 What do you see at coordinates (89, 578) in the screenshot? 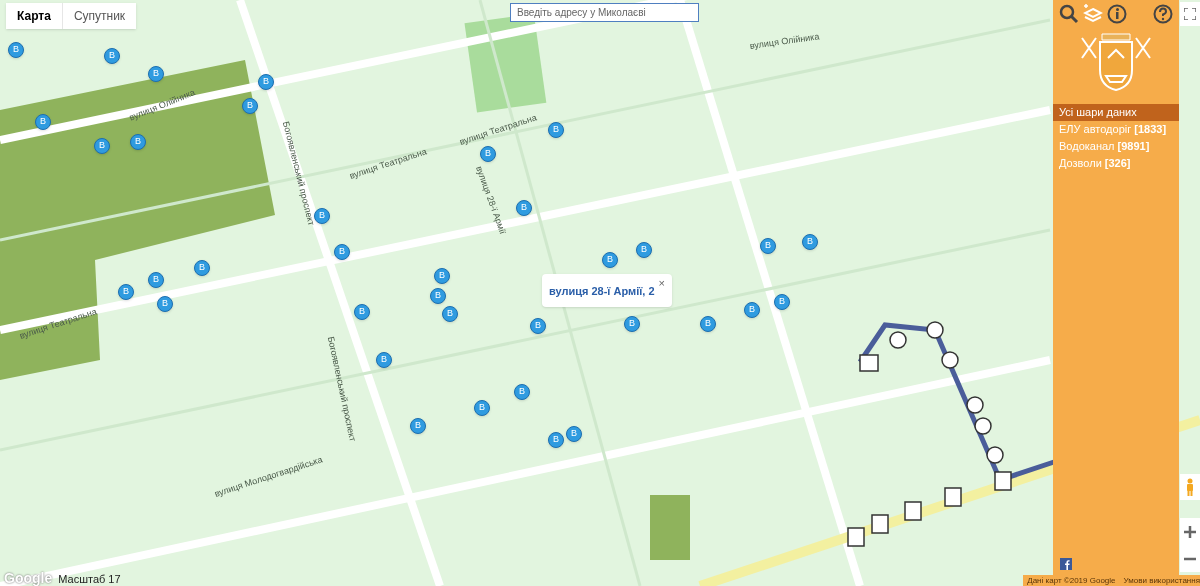
I see `map-scale: Масштаб 17` at bounding box center [89, 578].